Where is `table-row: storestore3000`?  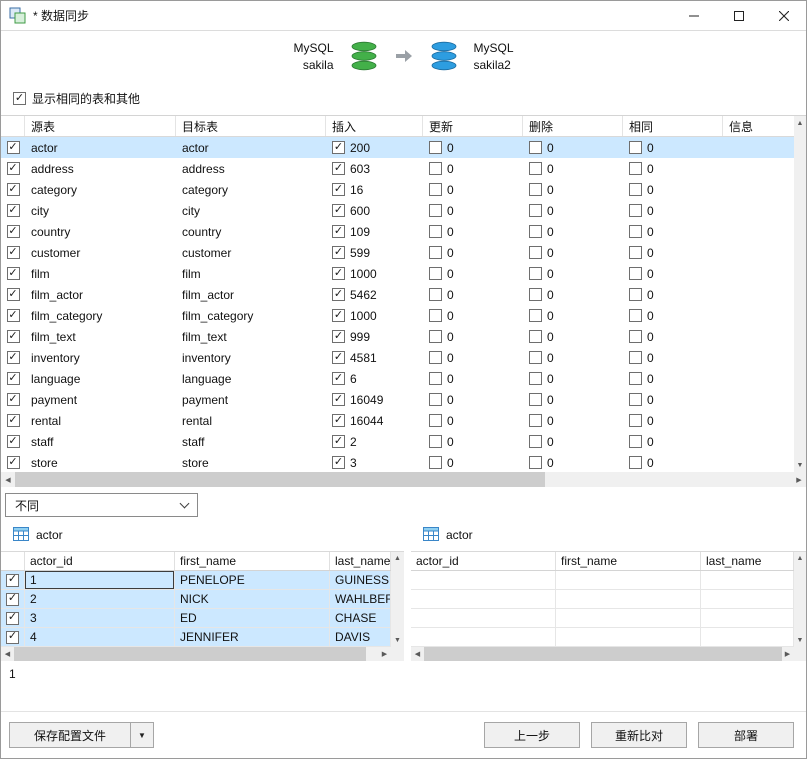 table-row: storestore3000 is located at coordinates (397, 462).